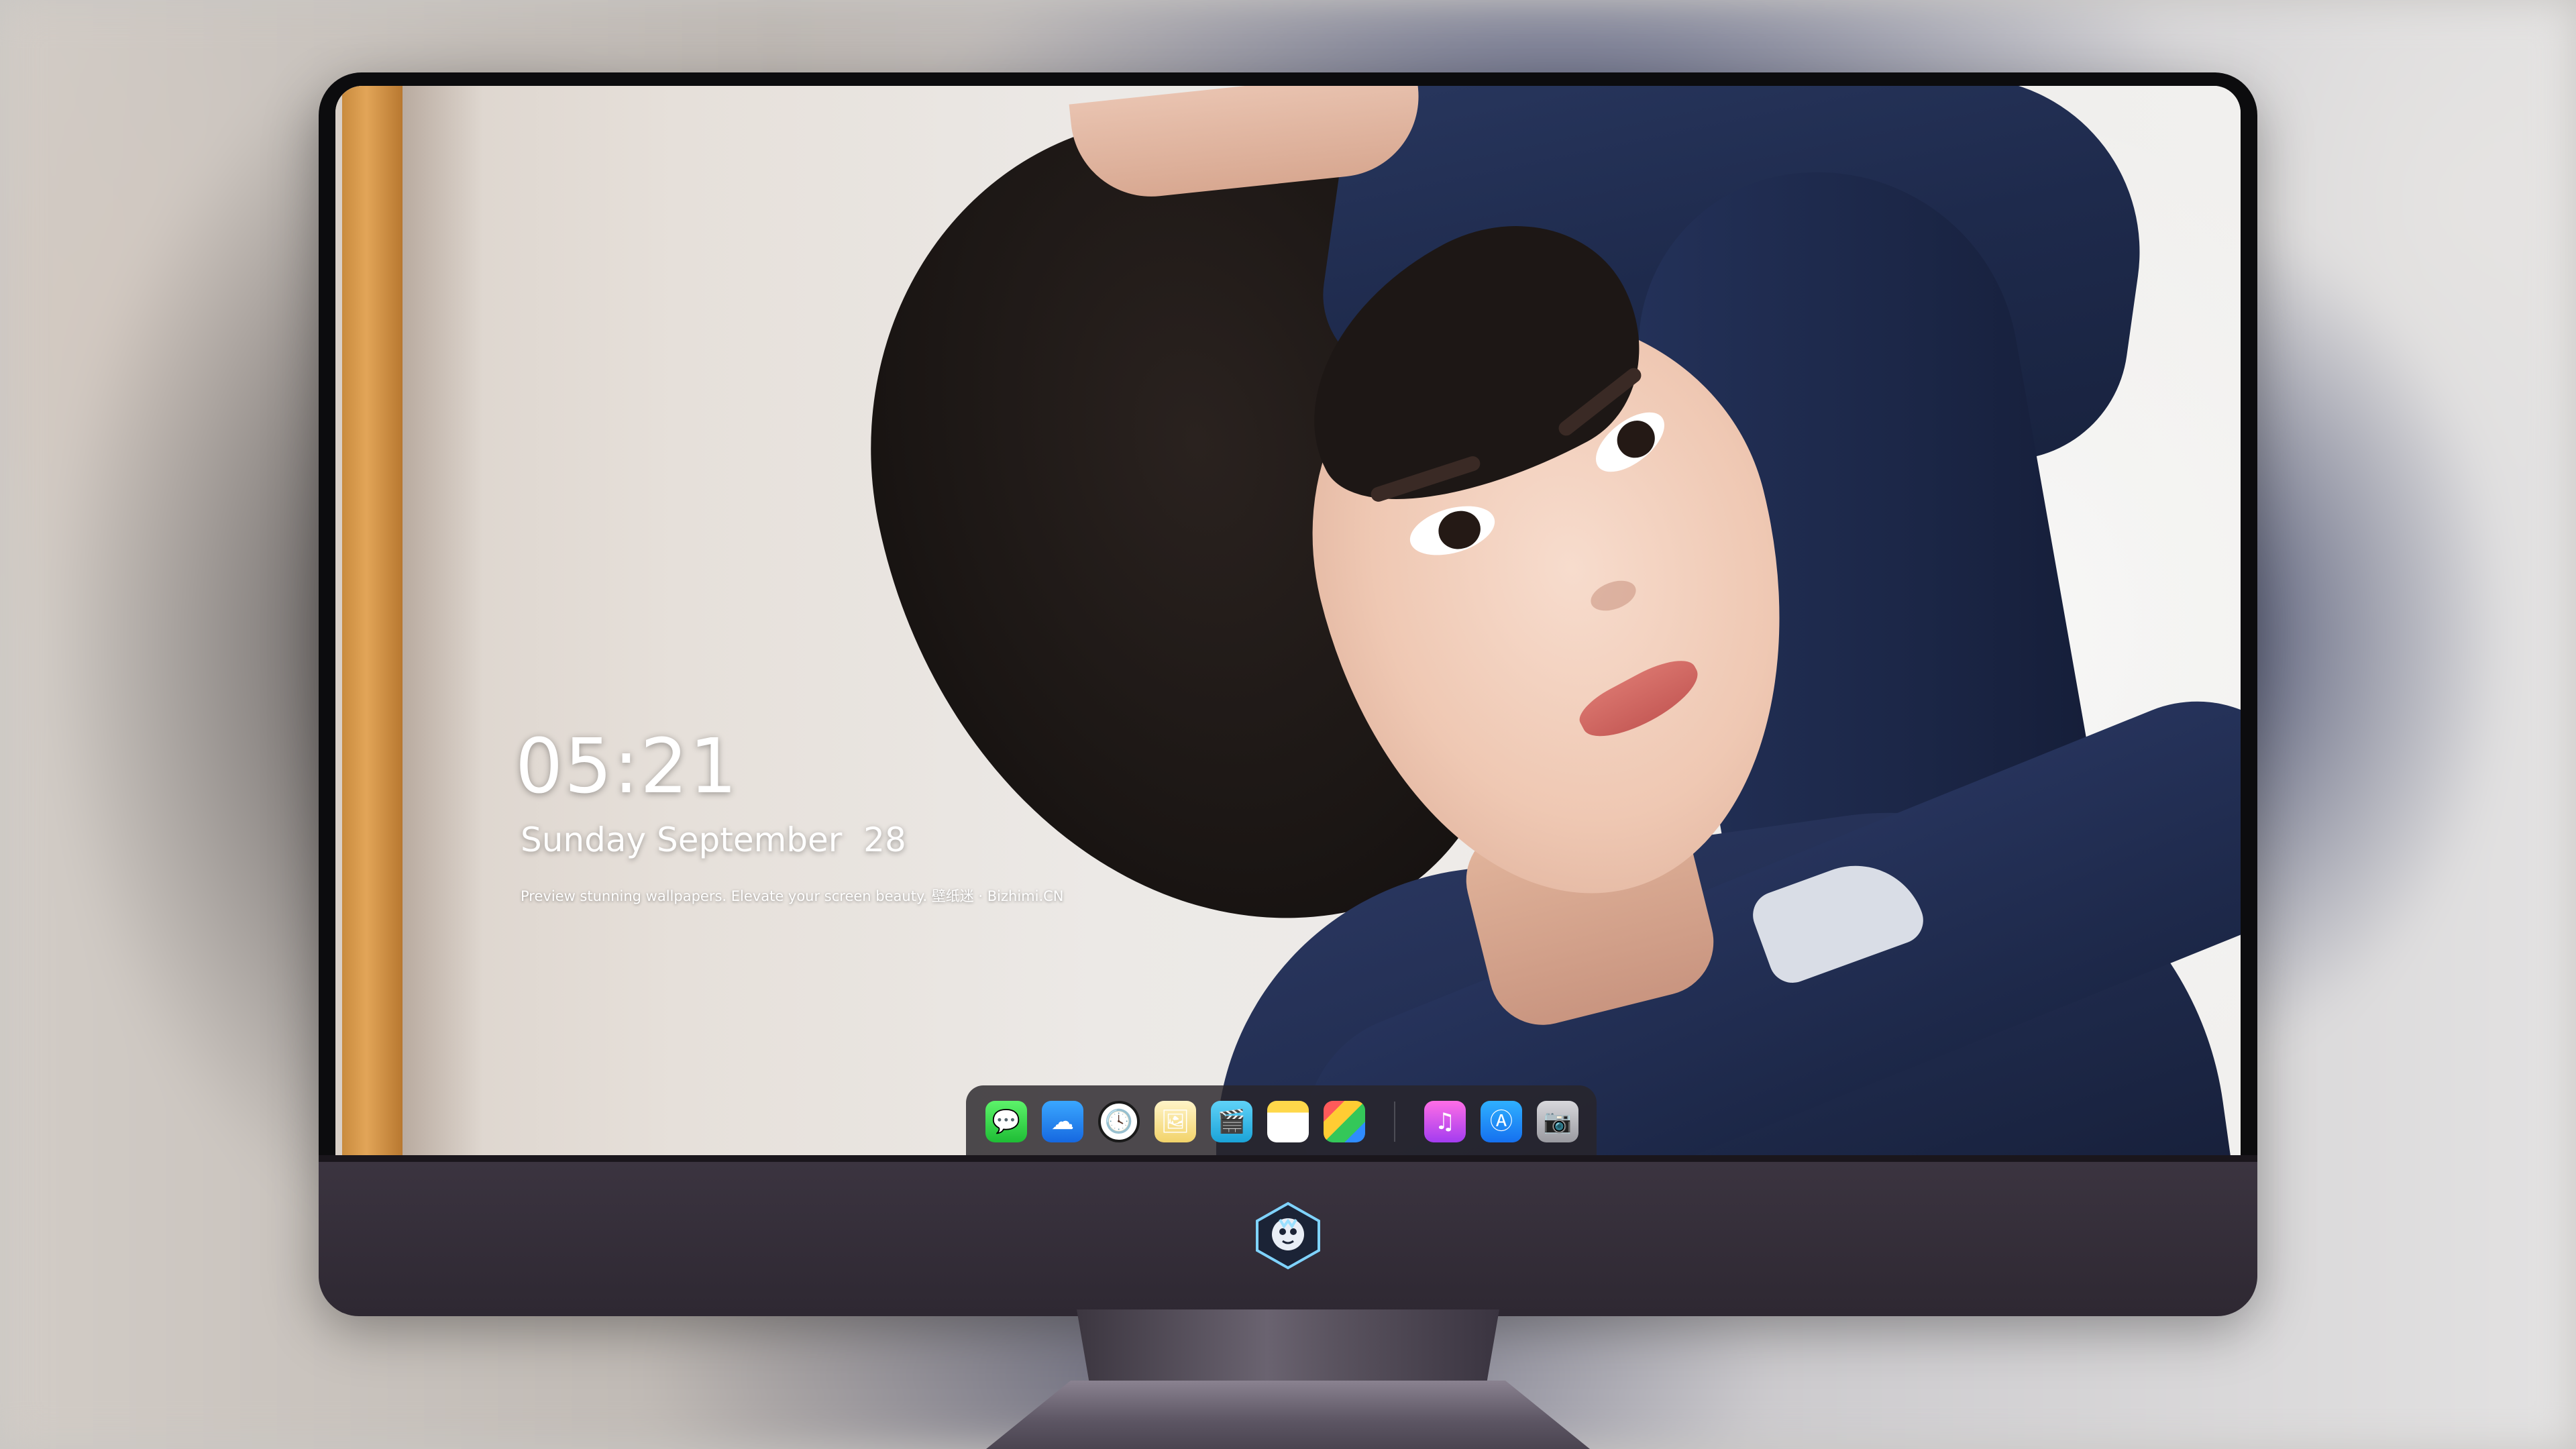 The width and height of the screenshot is (2576, 1449). I want to click on notes-icon, so click(1288, 1121).